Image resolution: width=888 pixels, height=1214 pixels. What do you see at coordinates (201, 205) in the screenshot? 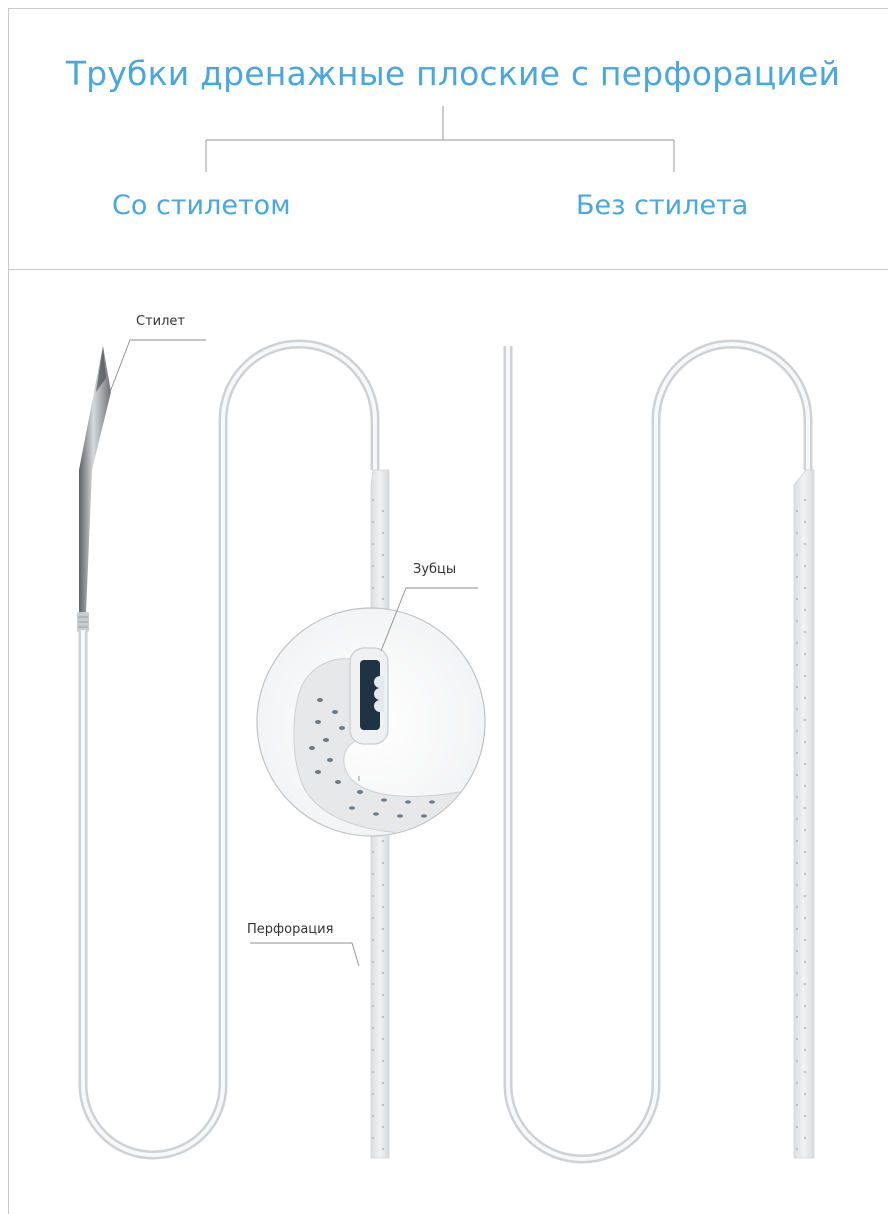
I see `branch-label-with-stylet: Со стилетом` at bounding box center [201, 205].